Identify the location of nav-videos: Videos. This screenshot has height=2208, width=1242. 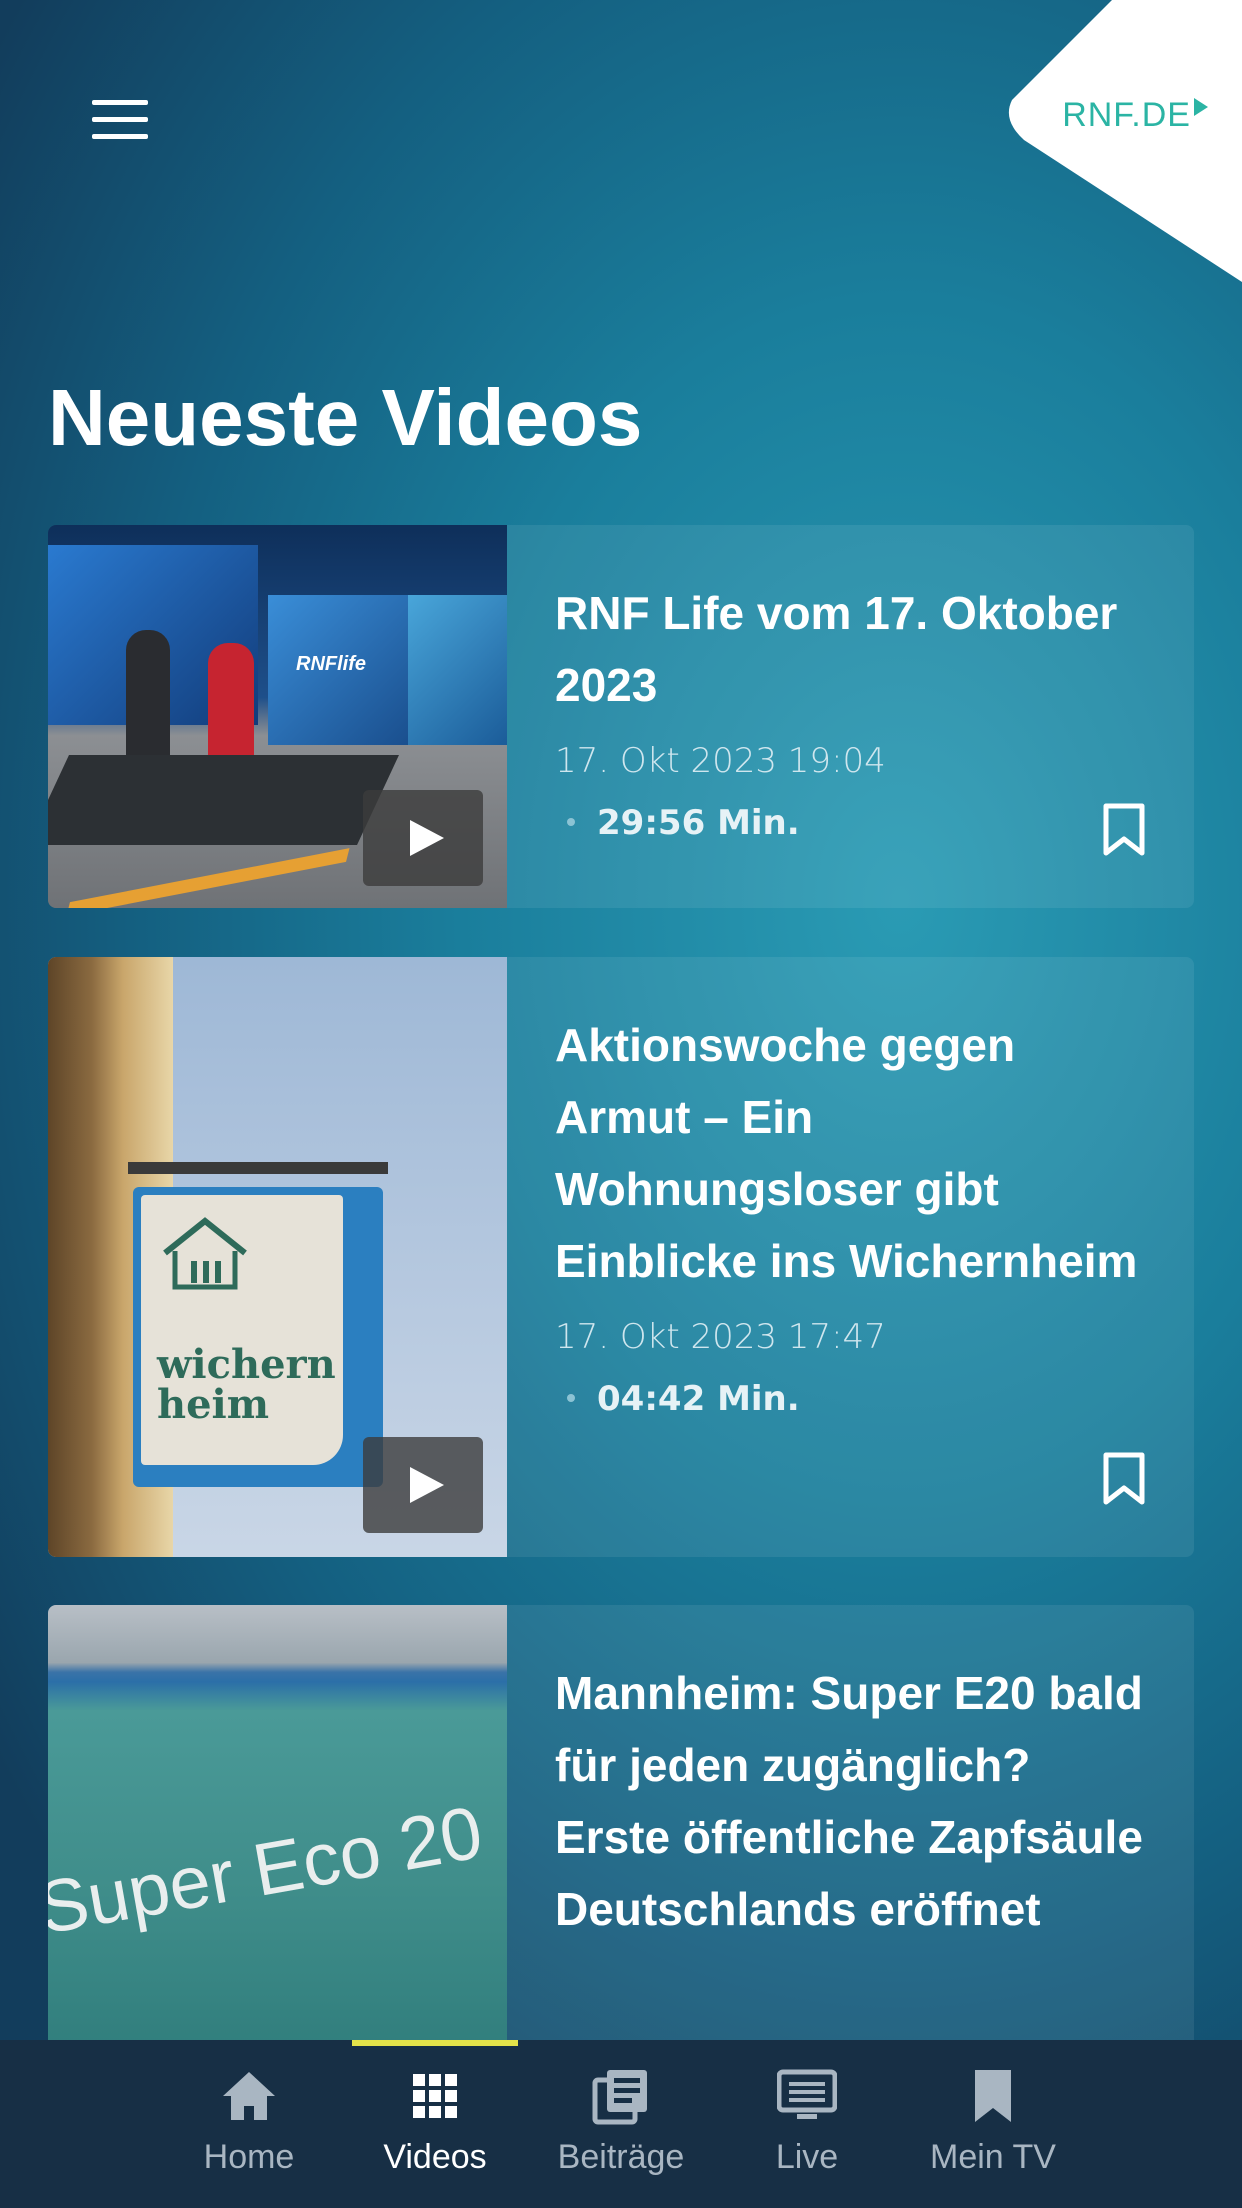
(435, 2131).